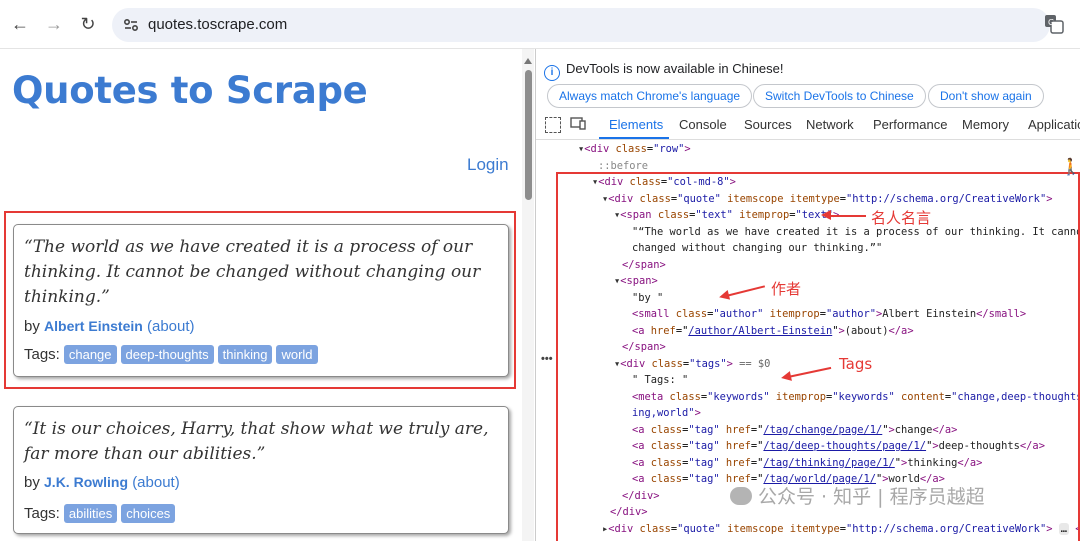  Describe the element at coordinates (578, 123) in the screenshot. I see `device-toolbar-icon` at that location.